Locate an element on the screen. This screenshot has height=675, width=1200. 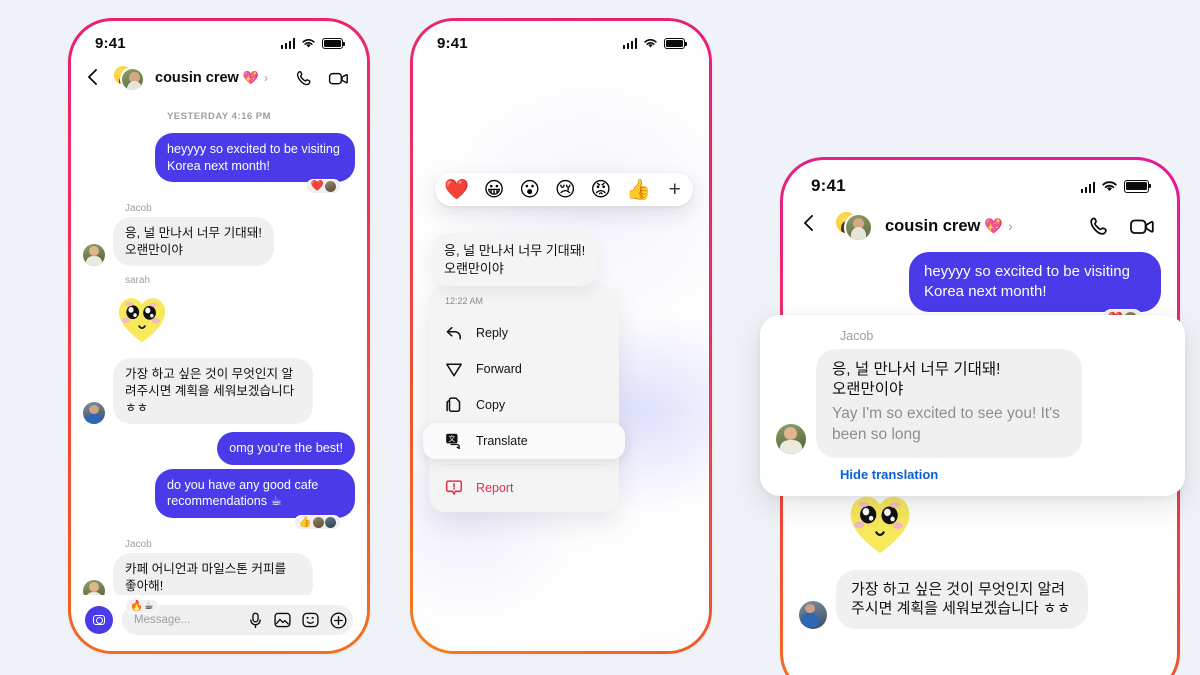
menu-item-report: Report is located at coordinates (524, 488).